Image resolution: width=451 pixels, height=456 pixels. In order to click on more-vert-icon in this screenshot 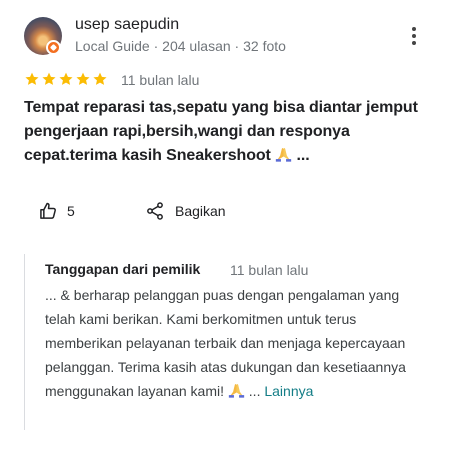, I will do `click(414, 36)`.